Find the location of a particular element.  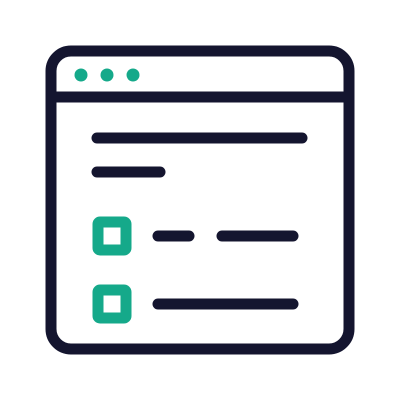

window-controls is located at coordinates (107, 75).